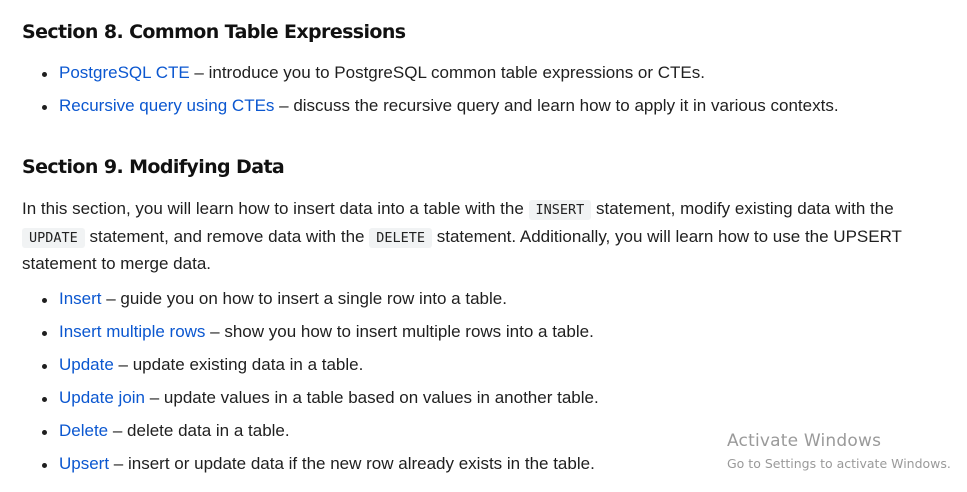  I want to click on delete-code: DELETE, so click(400, 237).